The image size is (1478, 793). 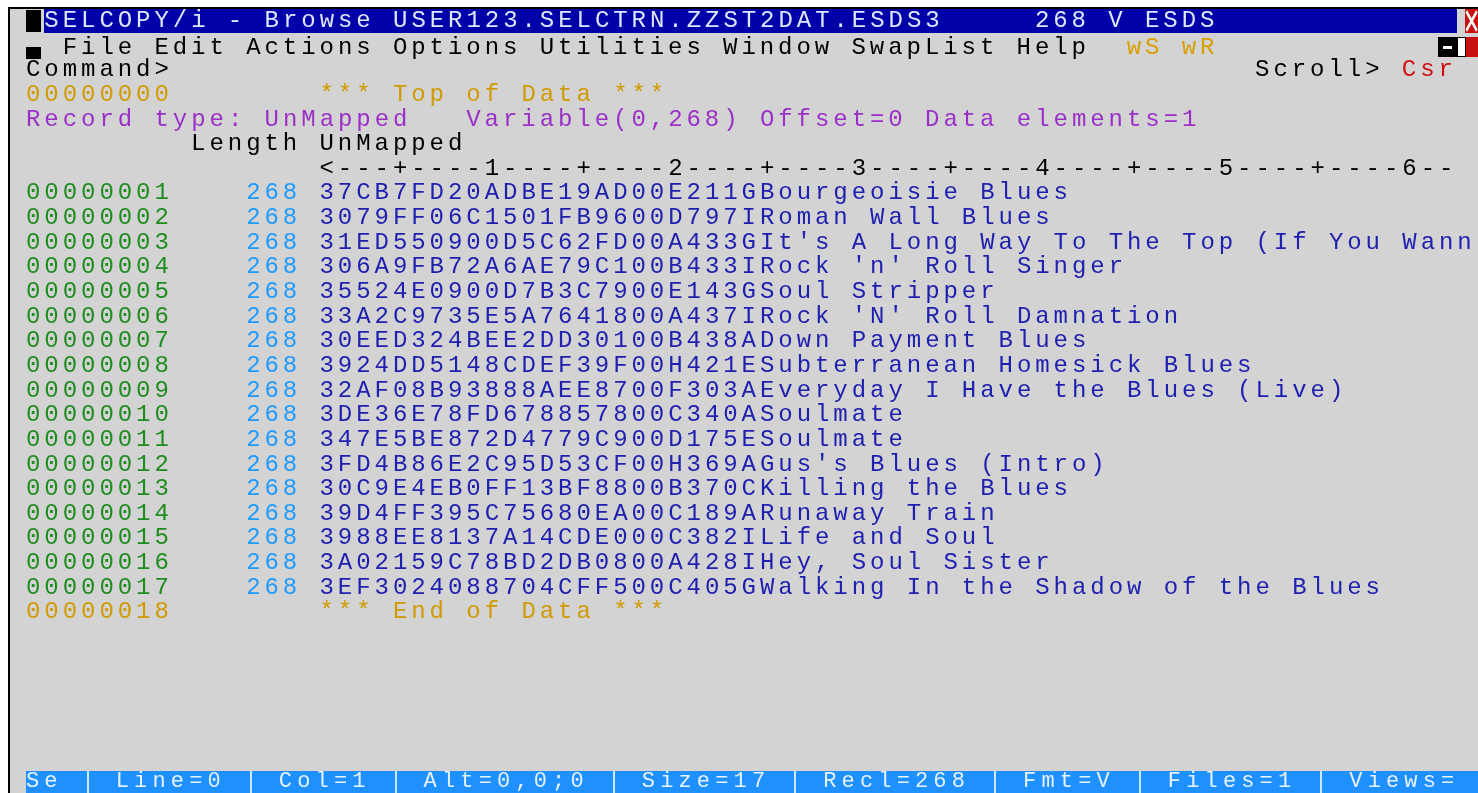 What do you see at coordinates (1066, 782) in the screenshot?
I see `status-field: Fmt=V` at bounding box center [1066, 782].